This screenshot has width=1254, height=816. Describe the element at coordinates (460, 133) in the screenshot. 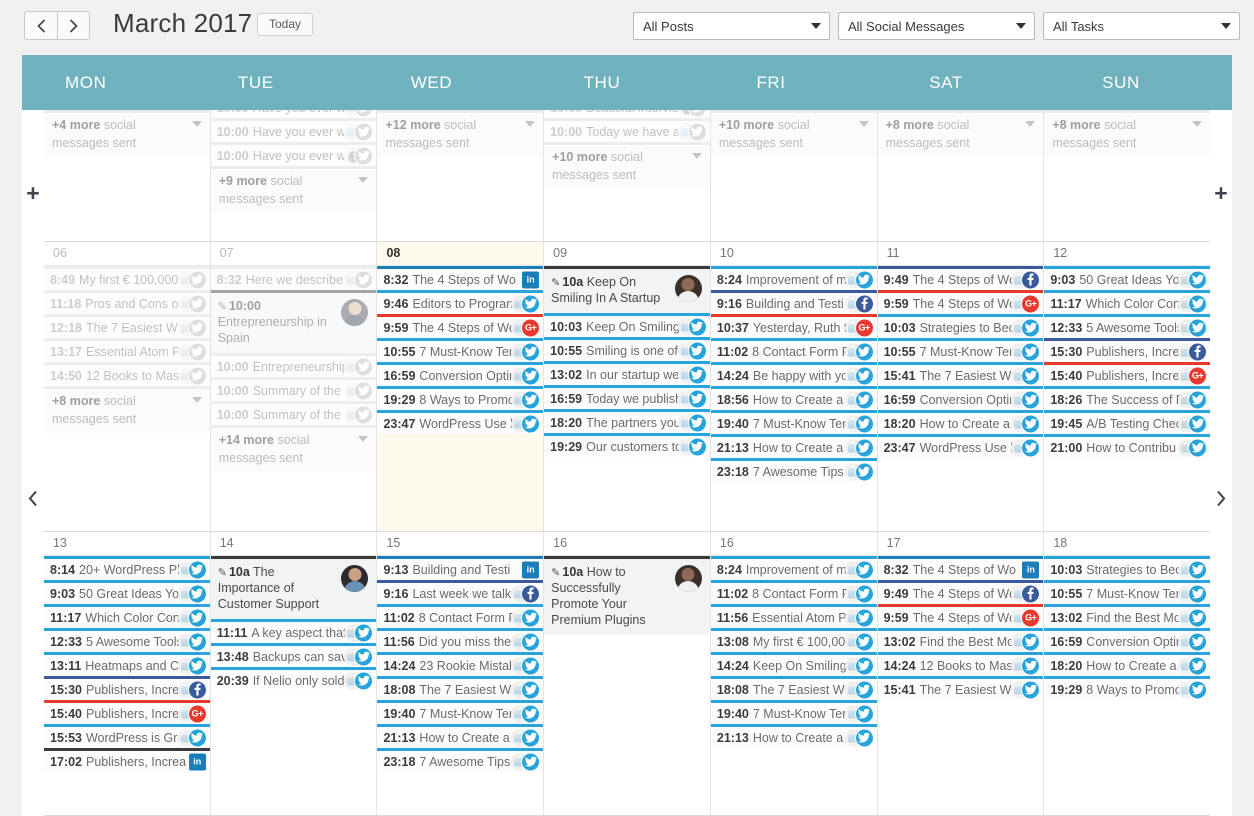

I see `more-social-messages-toggle: +12 more social messages sent` at that location.